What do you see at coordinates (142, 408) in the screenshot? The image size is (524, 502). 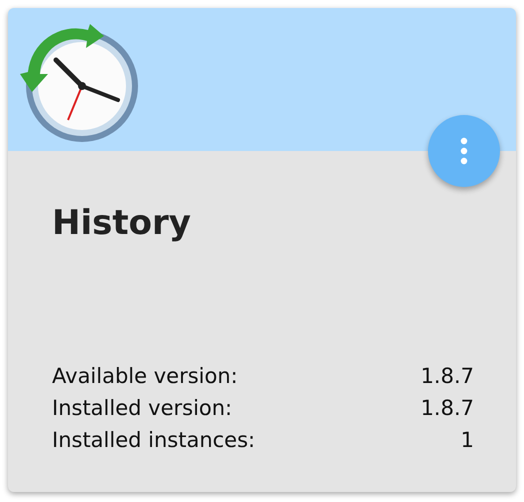 I see `info-label: Installed version:` at bounding box center [142, 408].